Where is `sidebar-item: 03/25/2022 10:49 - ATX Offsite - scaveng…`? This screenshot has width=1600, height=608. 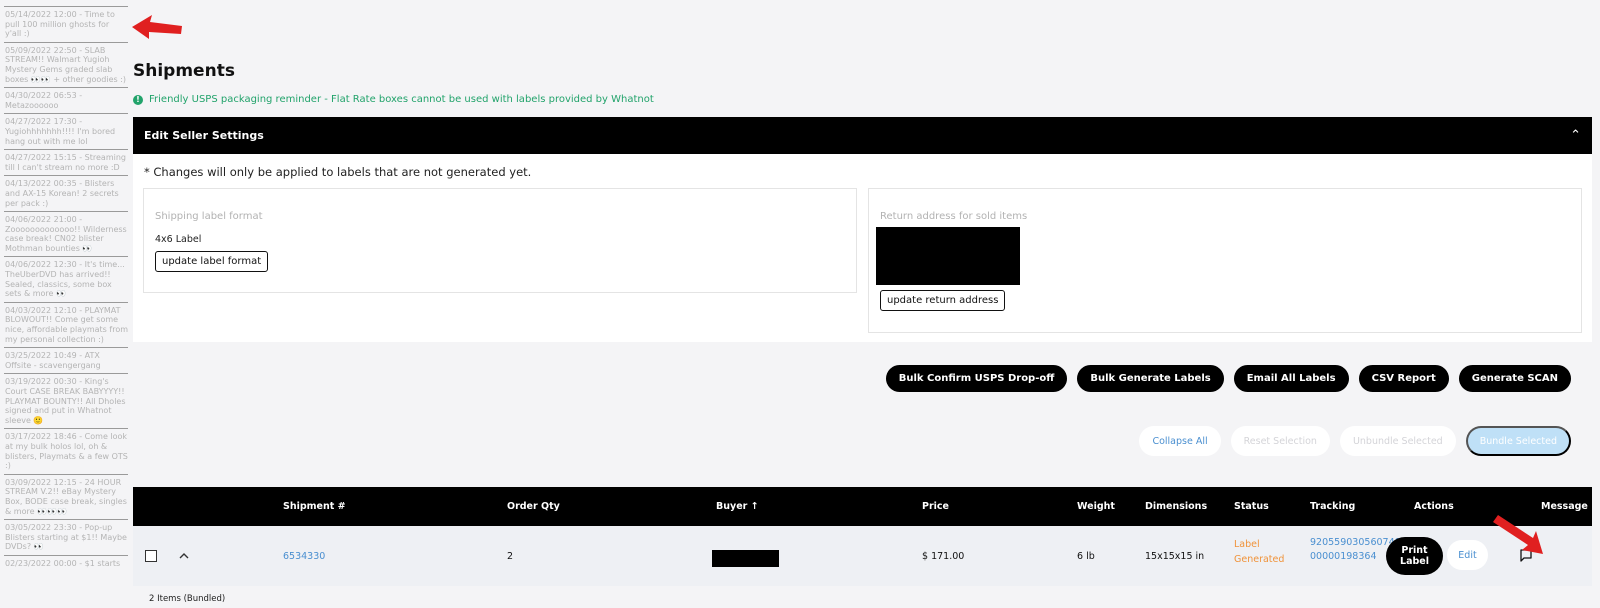
sidebar-item: 03/25/2022 10:49 - ATX Offsite - scaveng… is located at coordinates (66, 360).